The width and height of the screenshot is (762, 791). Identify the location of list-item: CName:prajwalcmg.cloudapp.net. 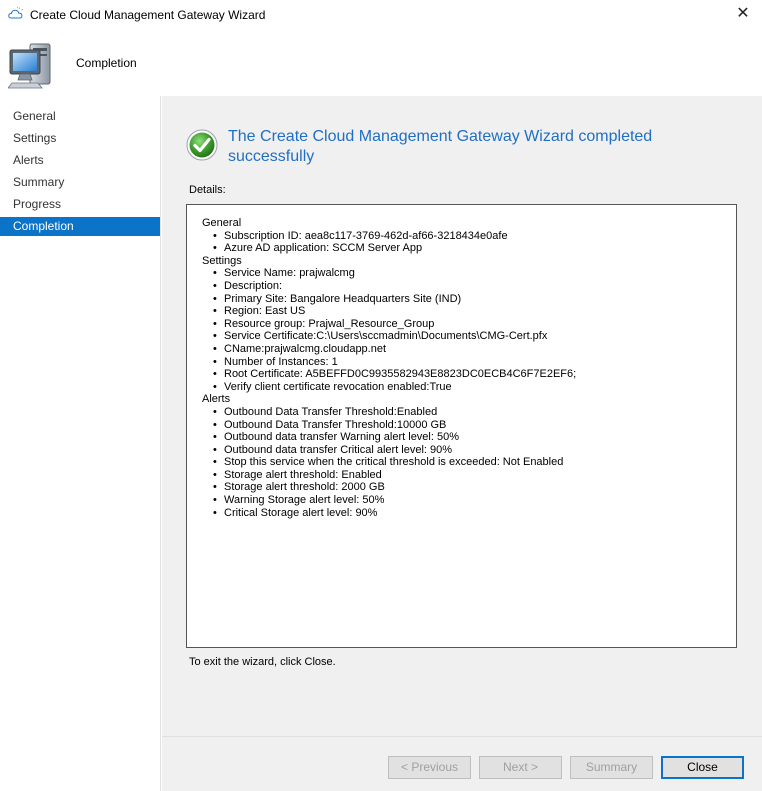
(461, 349).